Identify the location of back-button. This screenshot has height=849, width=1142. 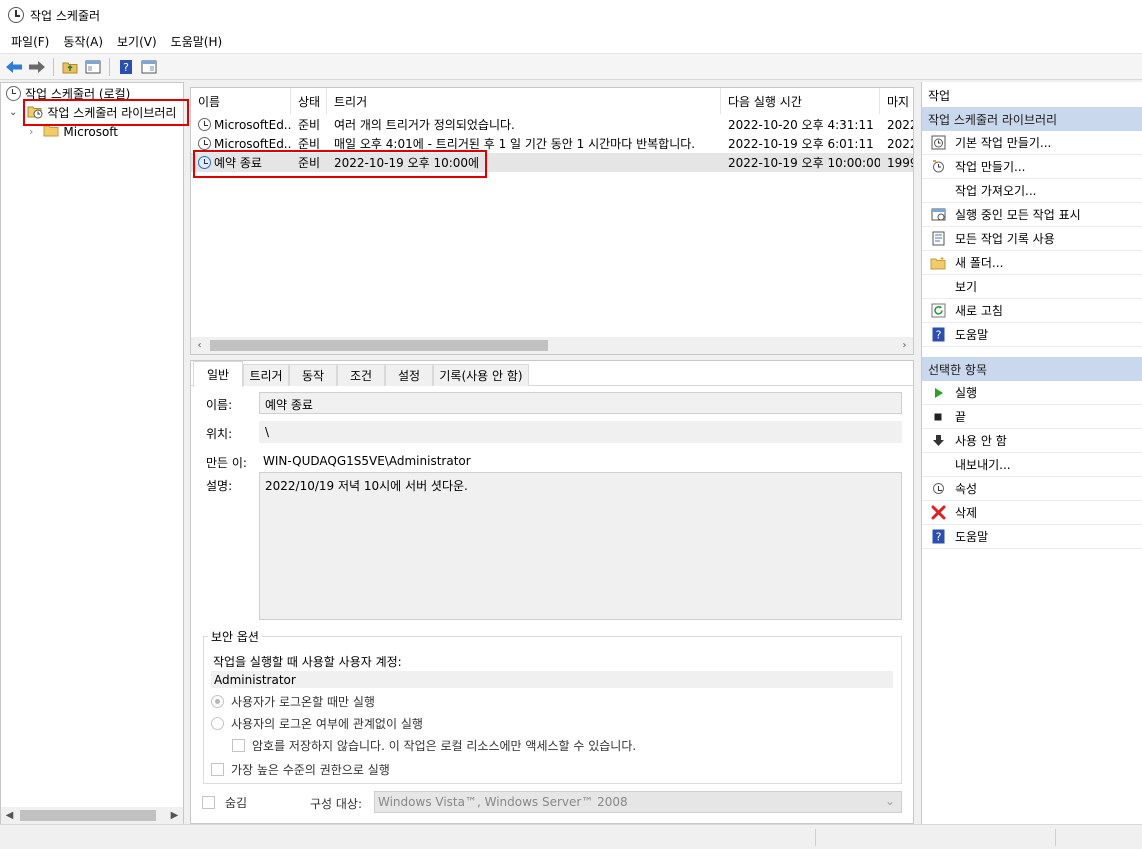
(14, 67).